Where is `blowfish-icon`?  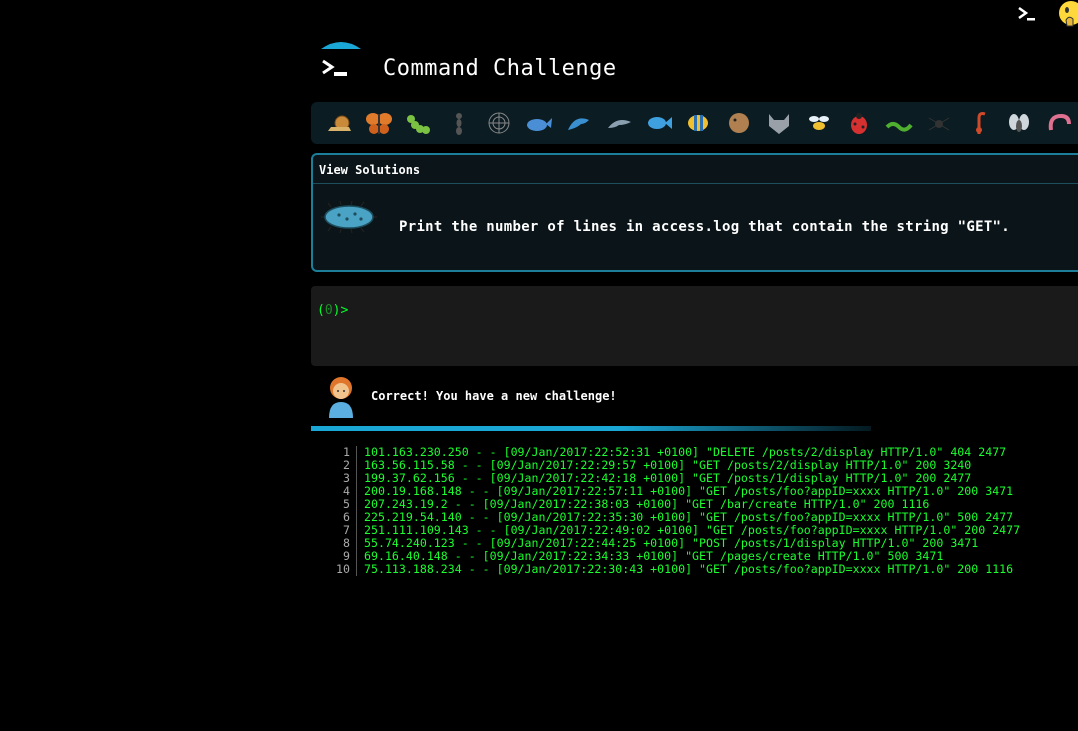
blowfish-icon is located at coordinates (739, 123).